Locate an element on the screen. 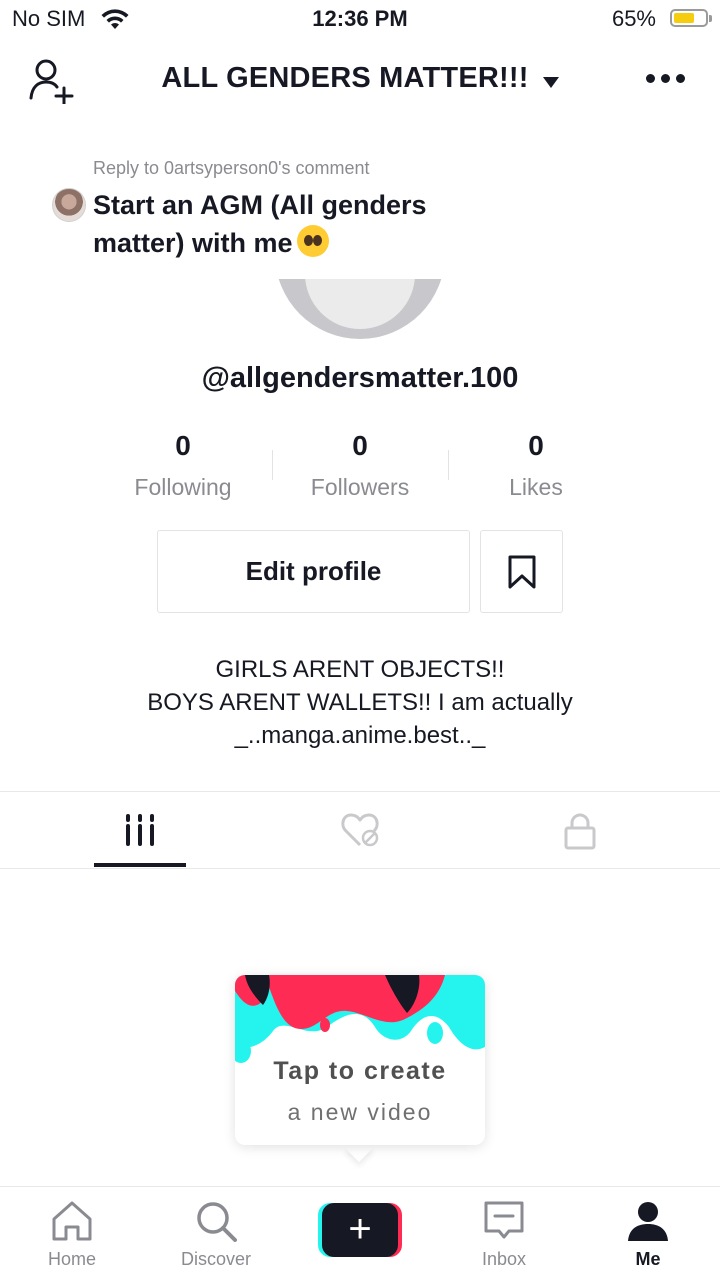  inbox-icon is located at coordinates (504, 1220).